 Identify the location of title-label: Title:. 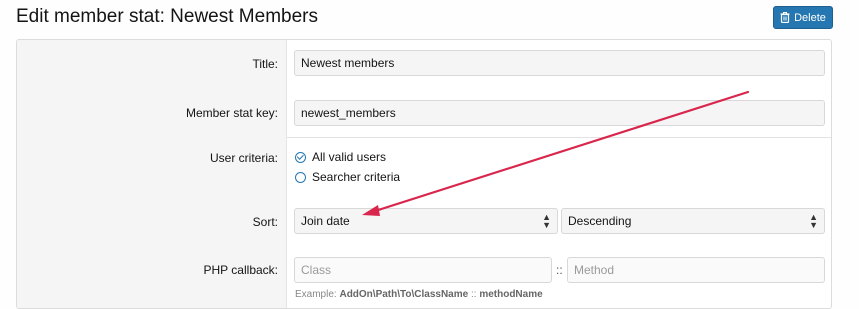
(265, 64).